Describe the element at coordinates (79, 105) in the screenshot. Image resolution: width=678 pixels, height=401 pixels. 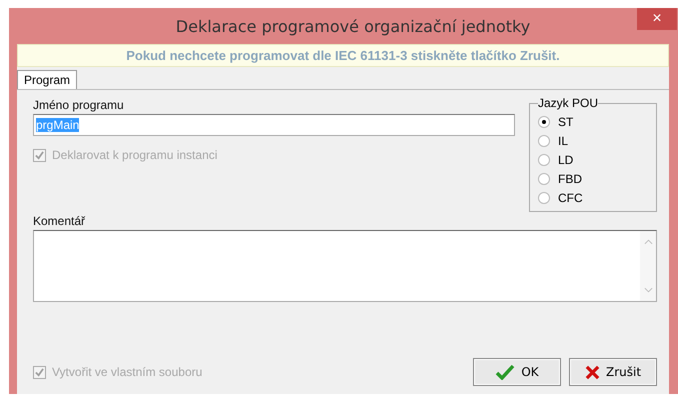
I see `field-label: Jméno programu` at that location.